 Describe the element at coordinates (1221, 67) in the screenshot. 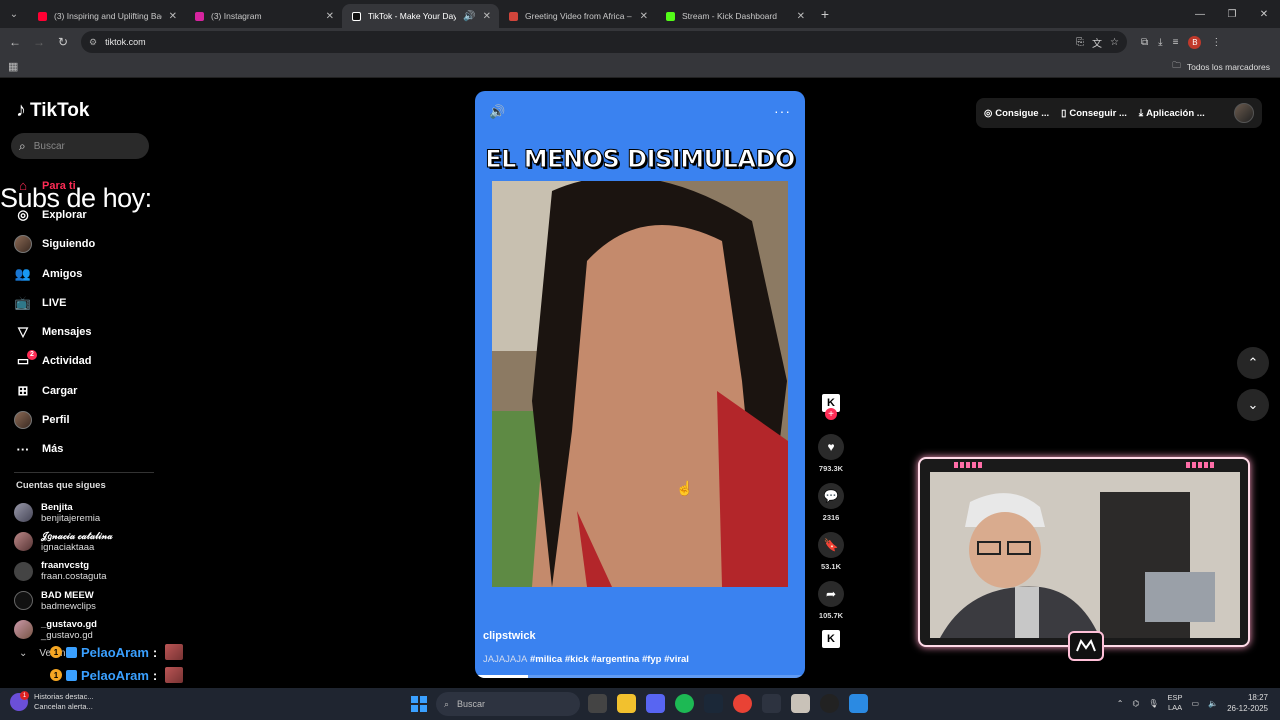

I see `all-bookmarks-button: 🗀 Todos los marcadores` at that location.